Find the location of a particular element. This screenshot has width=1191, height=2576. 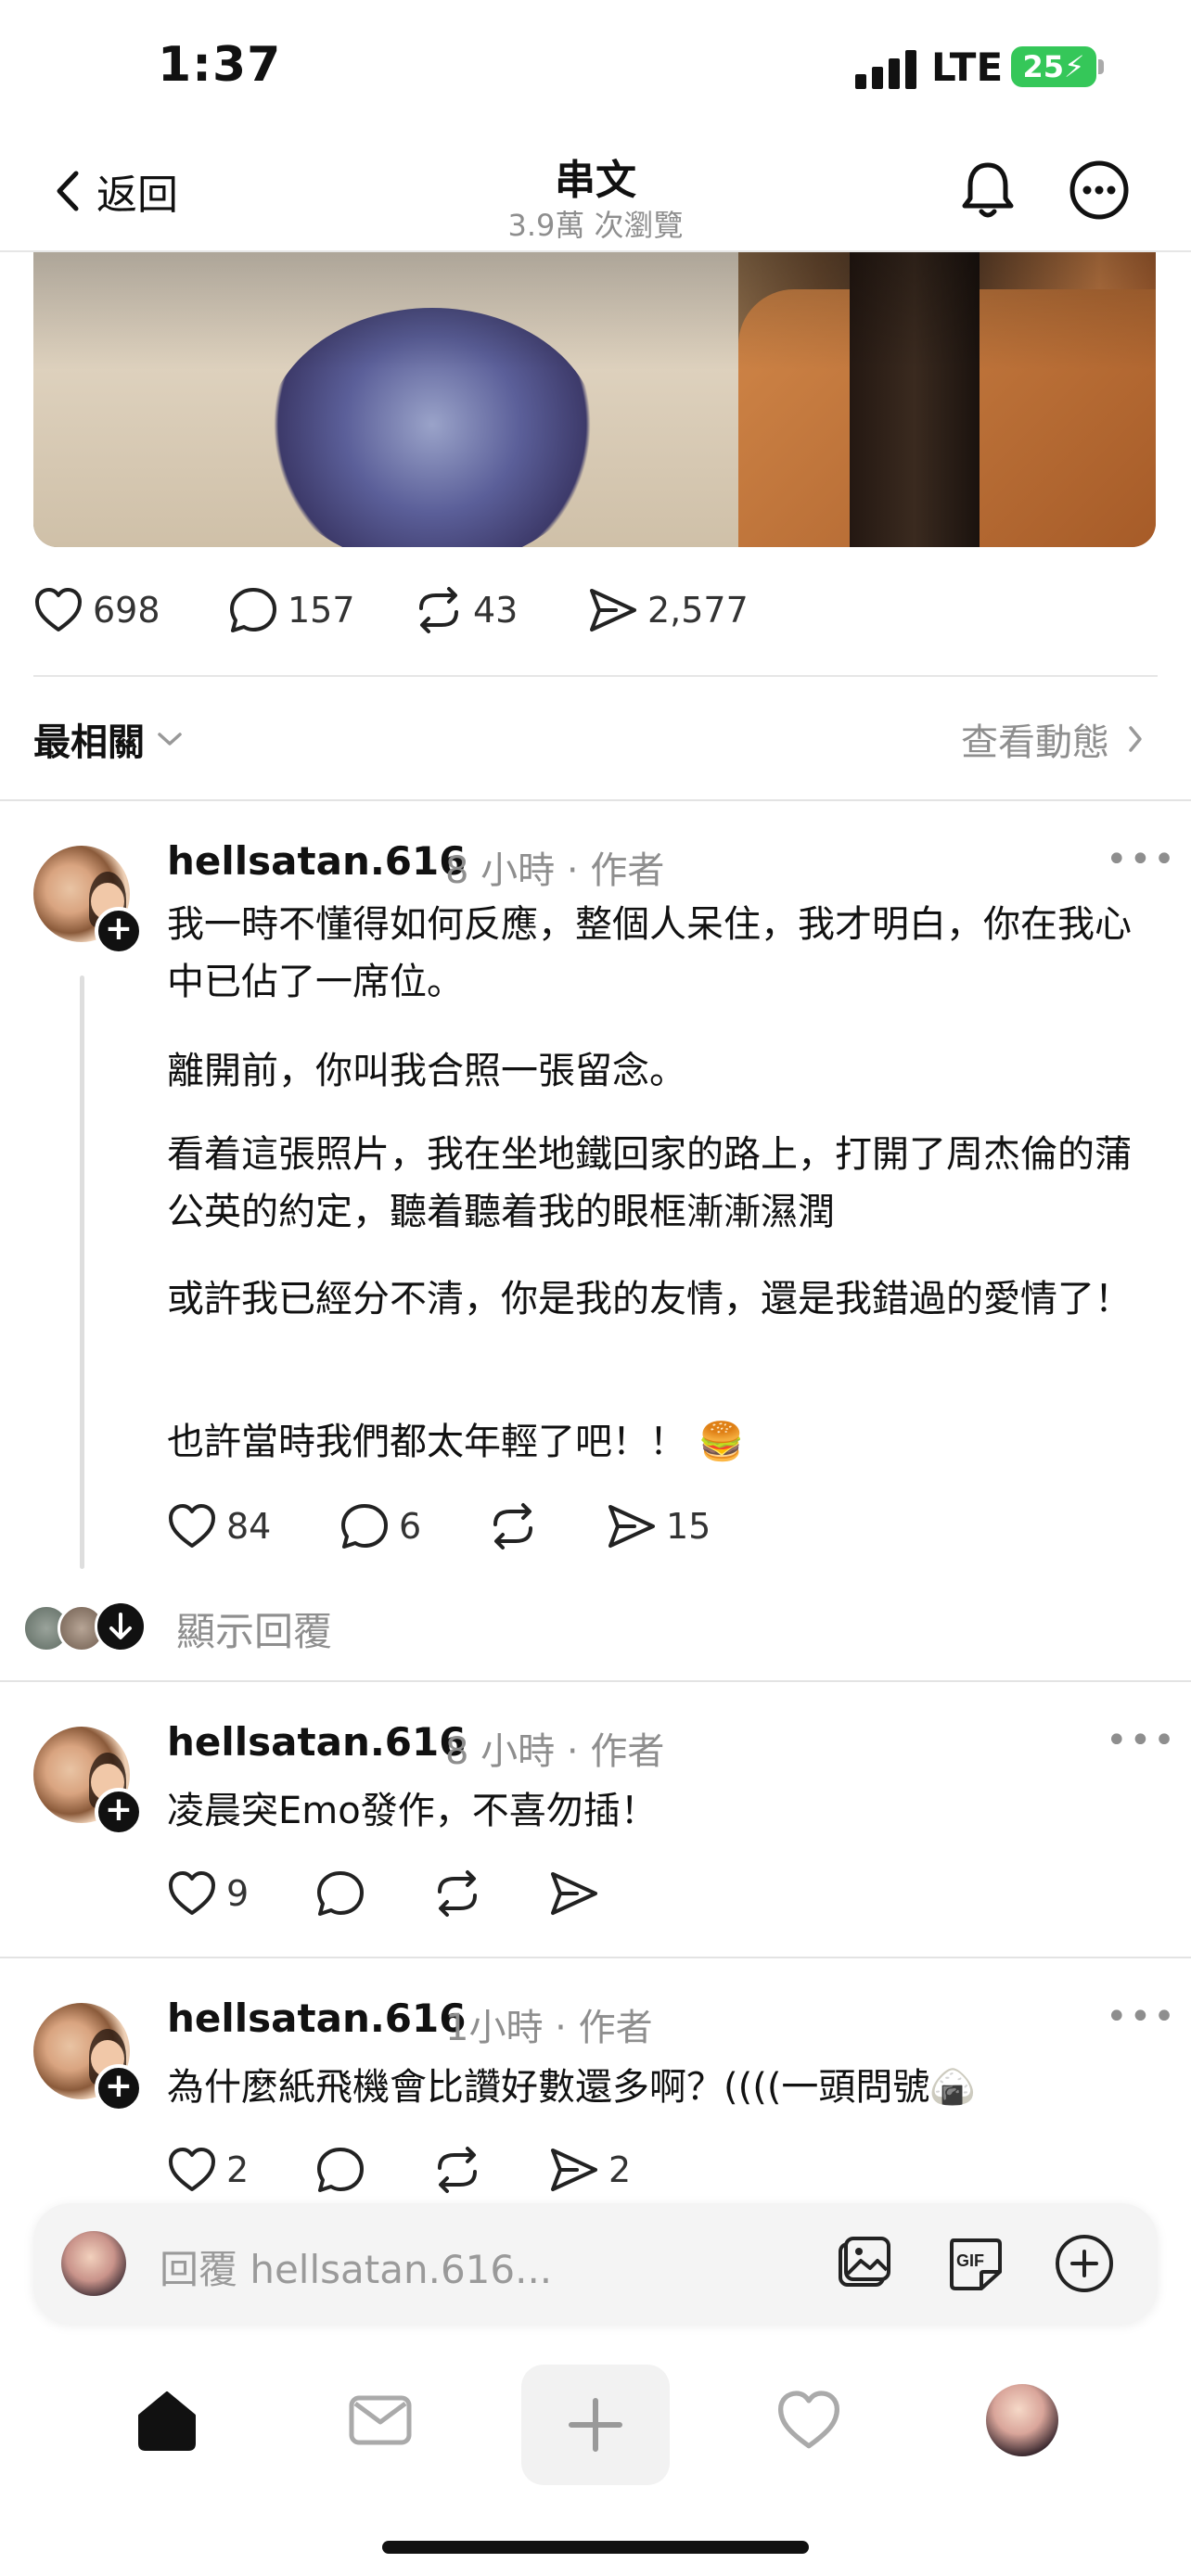

post-actions: 698 157 43 2,577 is located at coordinates (391, 610).